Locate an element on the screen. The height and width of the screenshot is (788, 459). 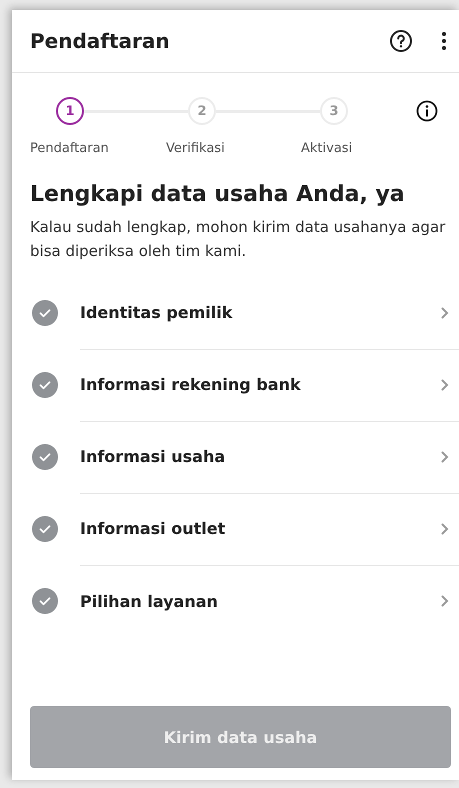
more-icon is located at coordinates (444, 41).